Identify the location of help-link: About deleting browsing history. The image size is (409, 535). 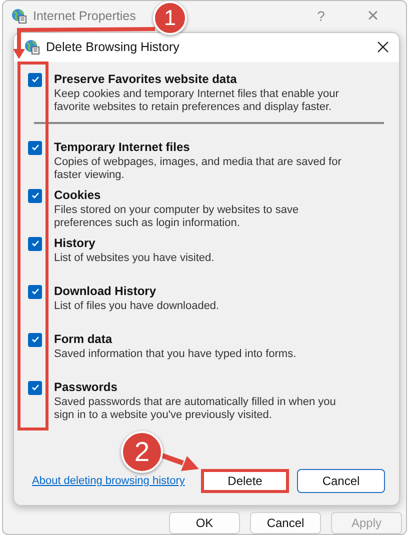
(112, 481).